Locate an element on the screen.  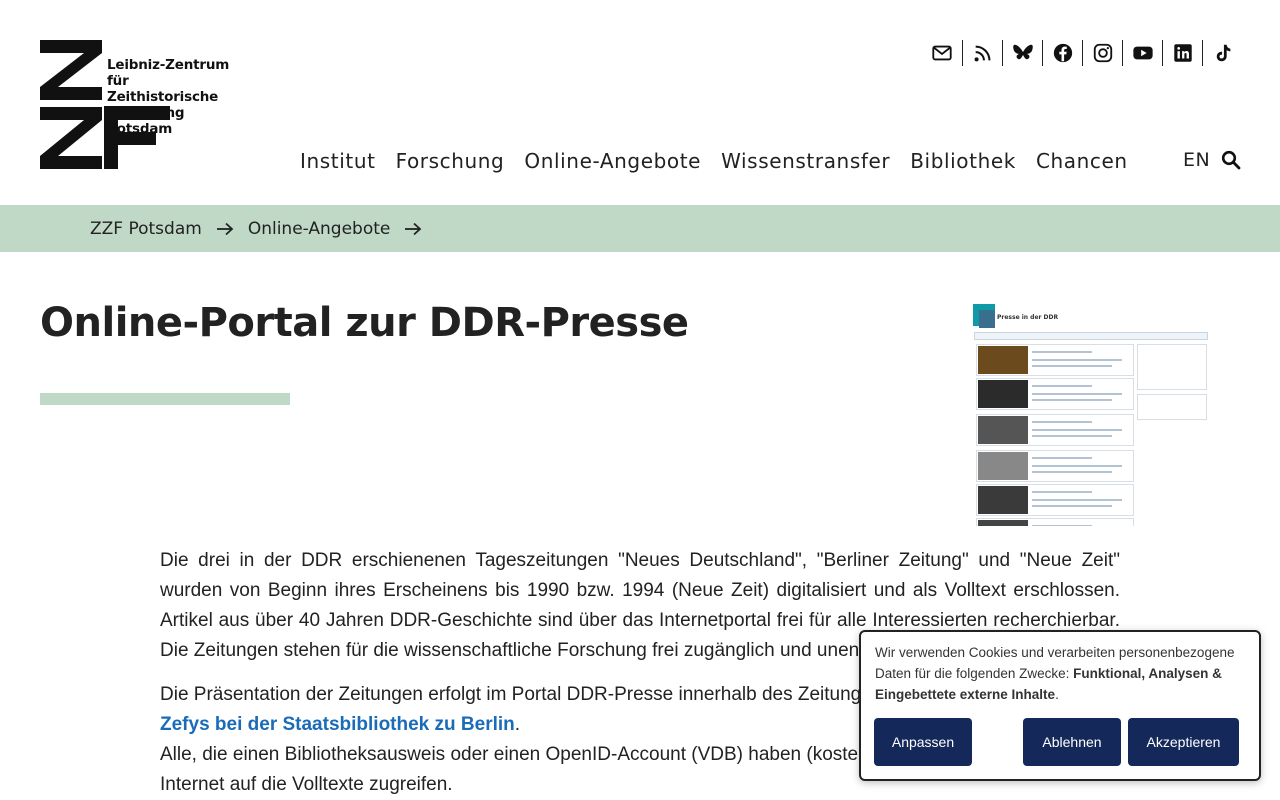
page-title: Online-Portal zur DDR-Presse is located at coordinates (364, 323).